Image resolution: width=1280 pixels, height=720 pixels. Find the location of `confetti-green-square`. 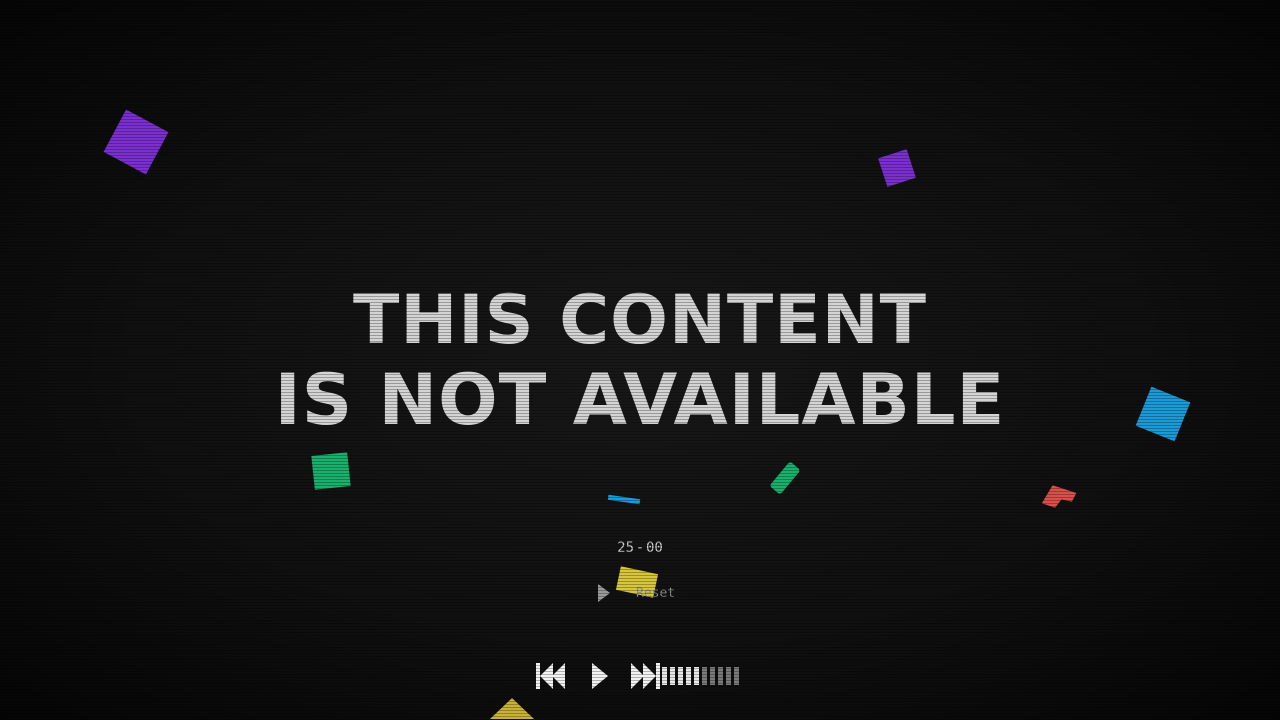

confetti-green-square is located at coordinates (331, 471).